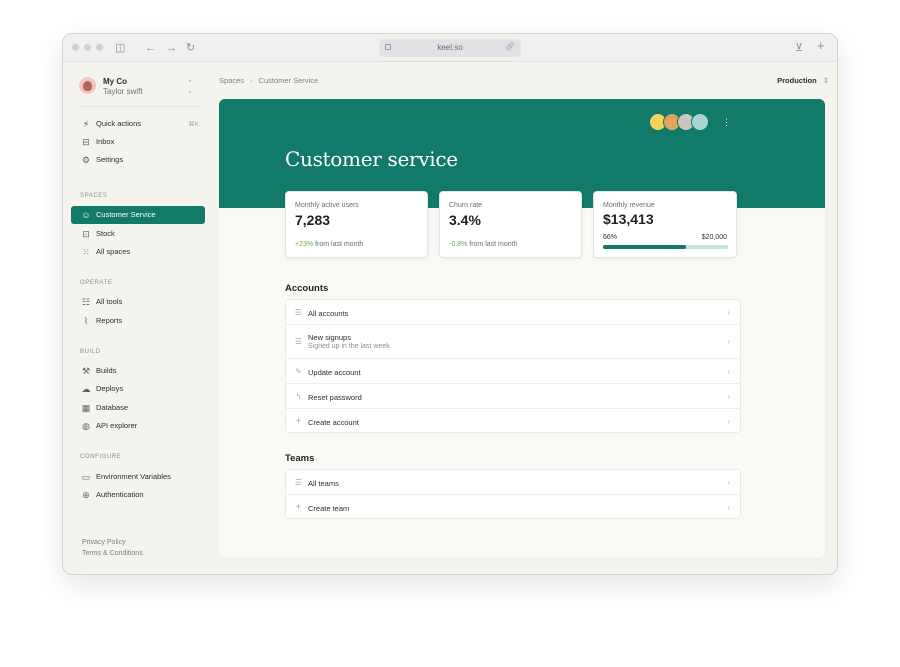 The height and width of the screenshot is (667, 900). I want to click on sidebar-item-all-spaces: ⁙ All spaces, so click(138, 252).